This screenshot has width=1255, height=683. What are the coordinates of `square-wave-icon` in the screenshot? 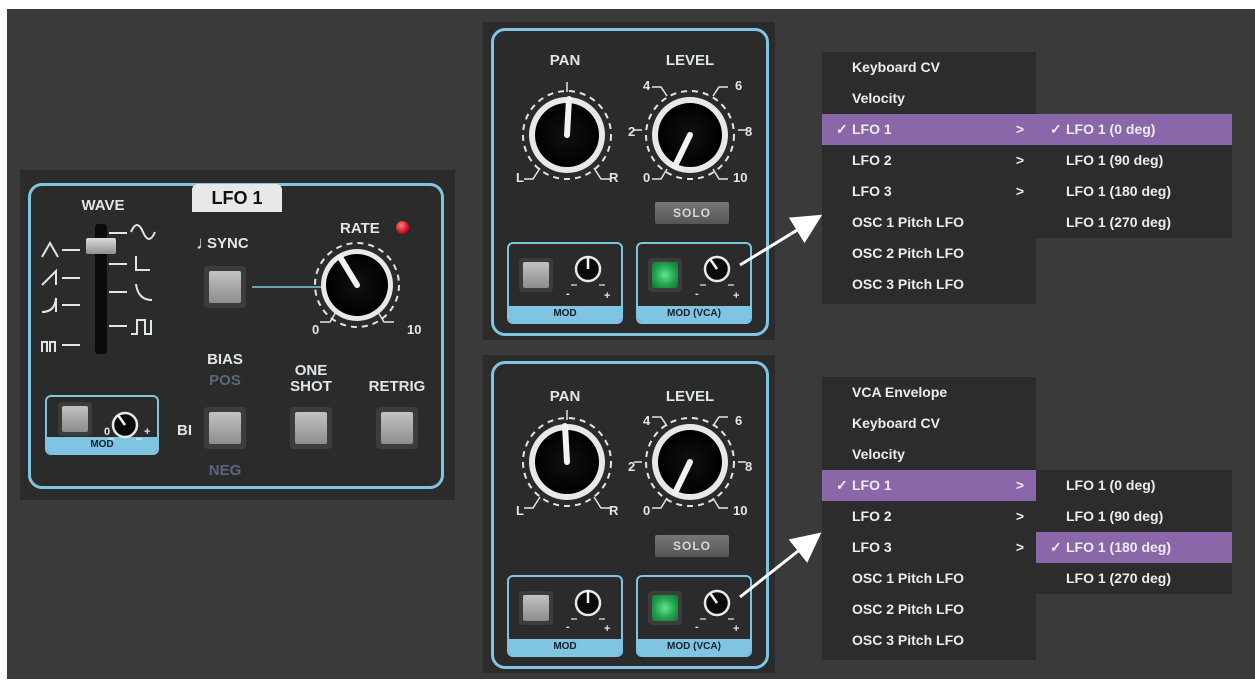 It's located at (48, 346).